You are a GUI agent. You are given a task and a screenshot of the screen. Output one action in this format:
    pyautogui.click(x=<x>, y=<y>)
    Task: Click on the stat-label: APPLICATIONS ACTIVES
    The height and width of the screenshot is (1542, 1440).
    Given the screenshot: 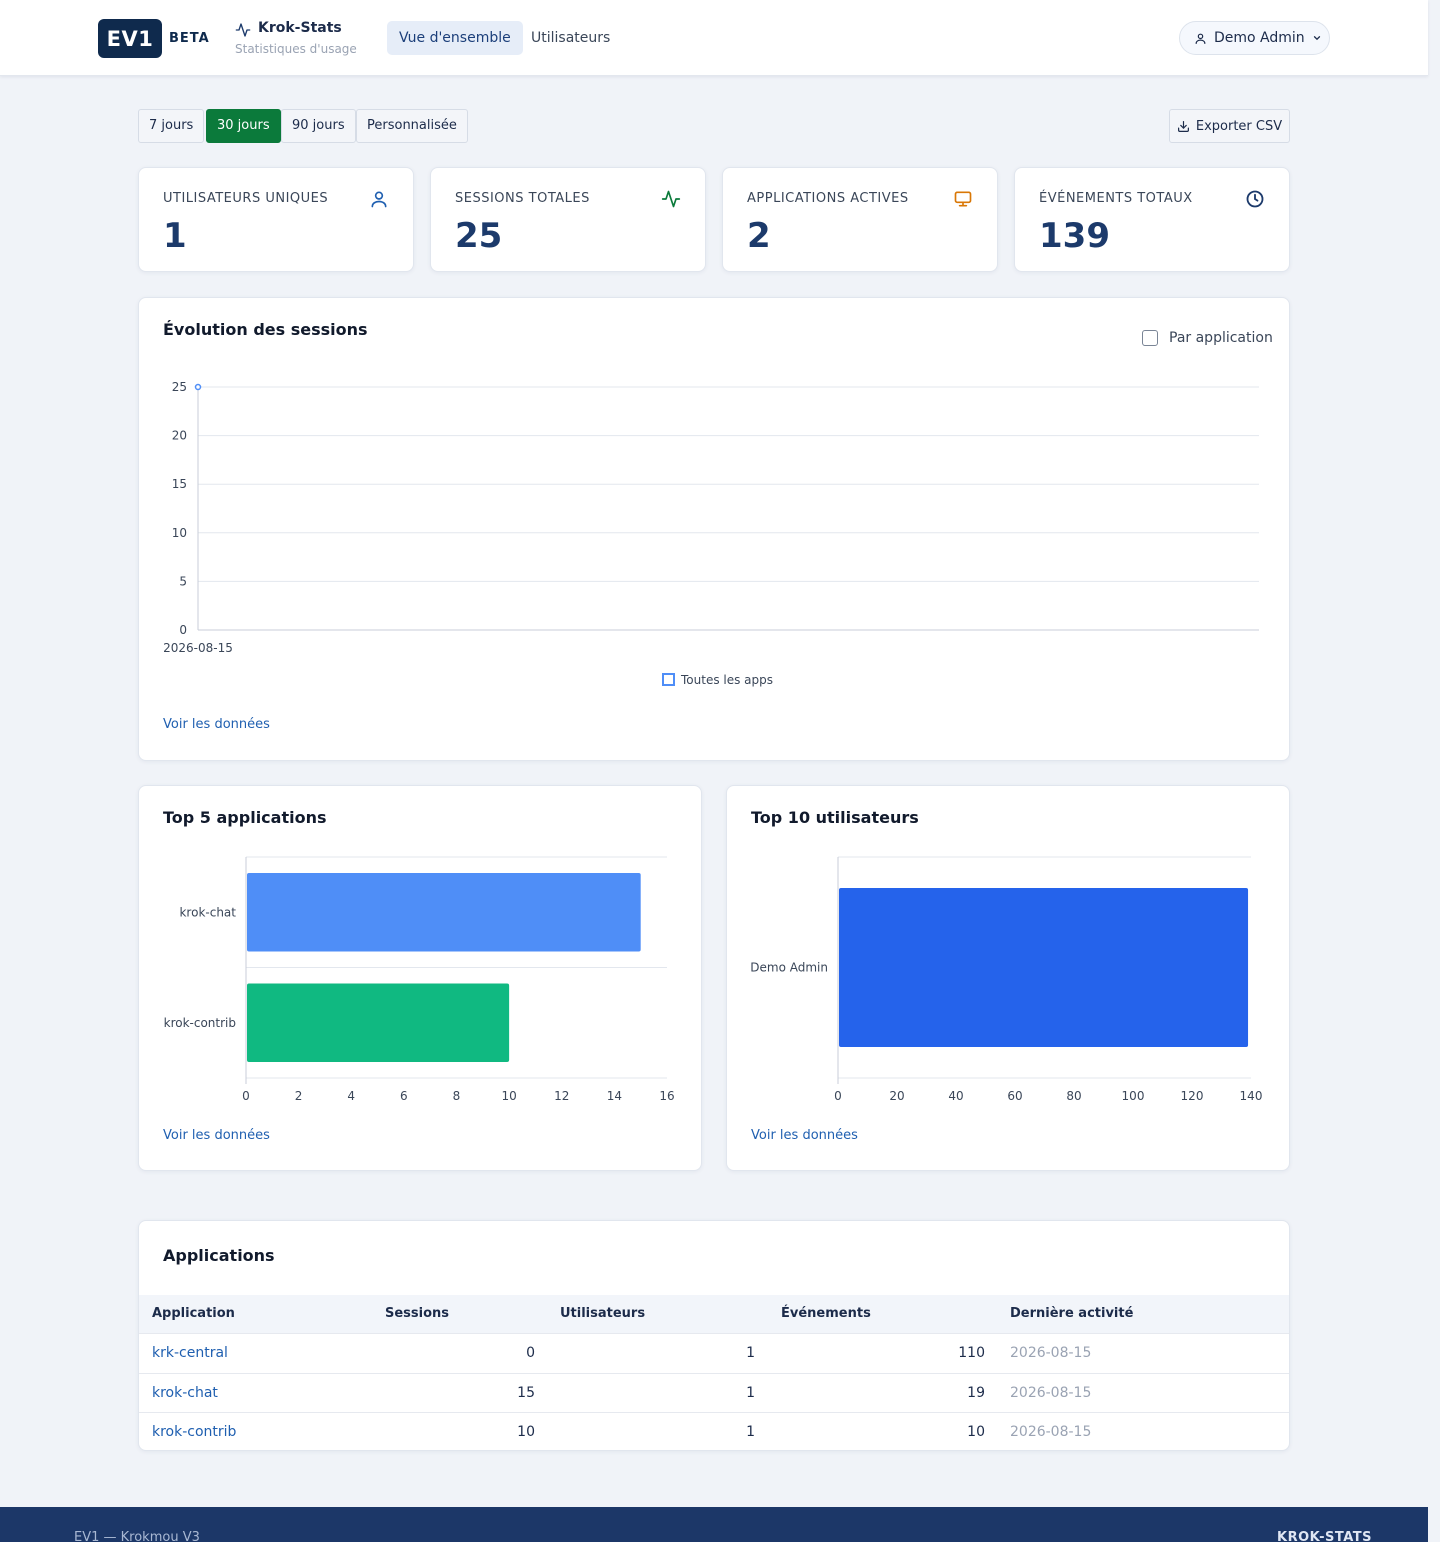 What is the action you would take?
    pyautogui.click(x=828, y=198)
    